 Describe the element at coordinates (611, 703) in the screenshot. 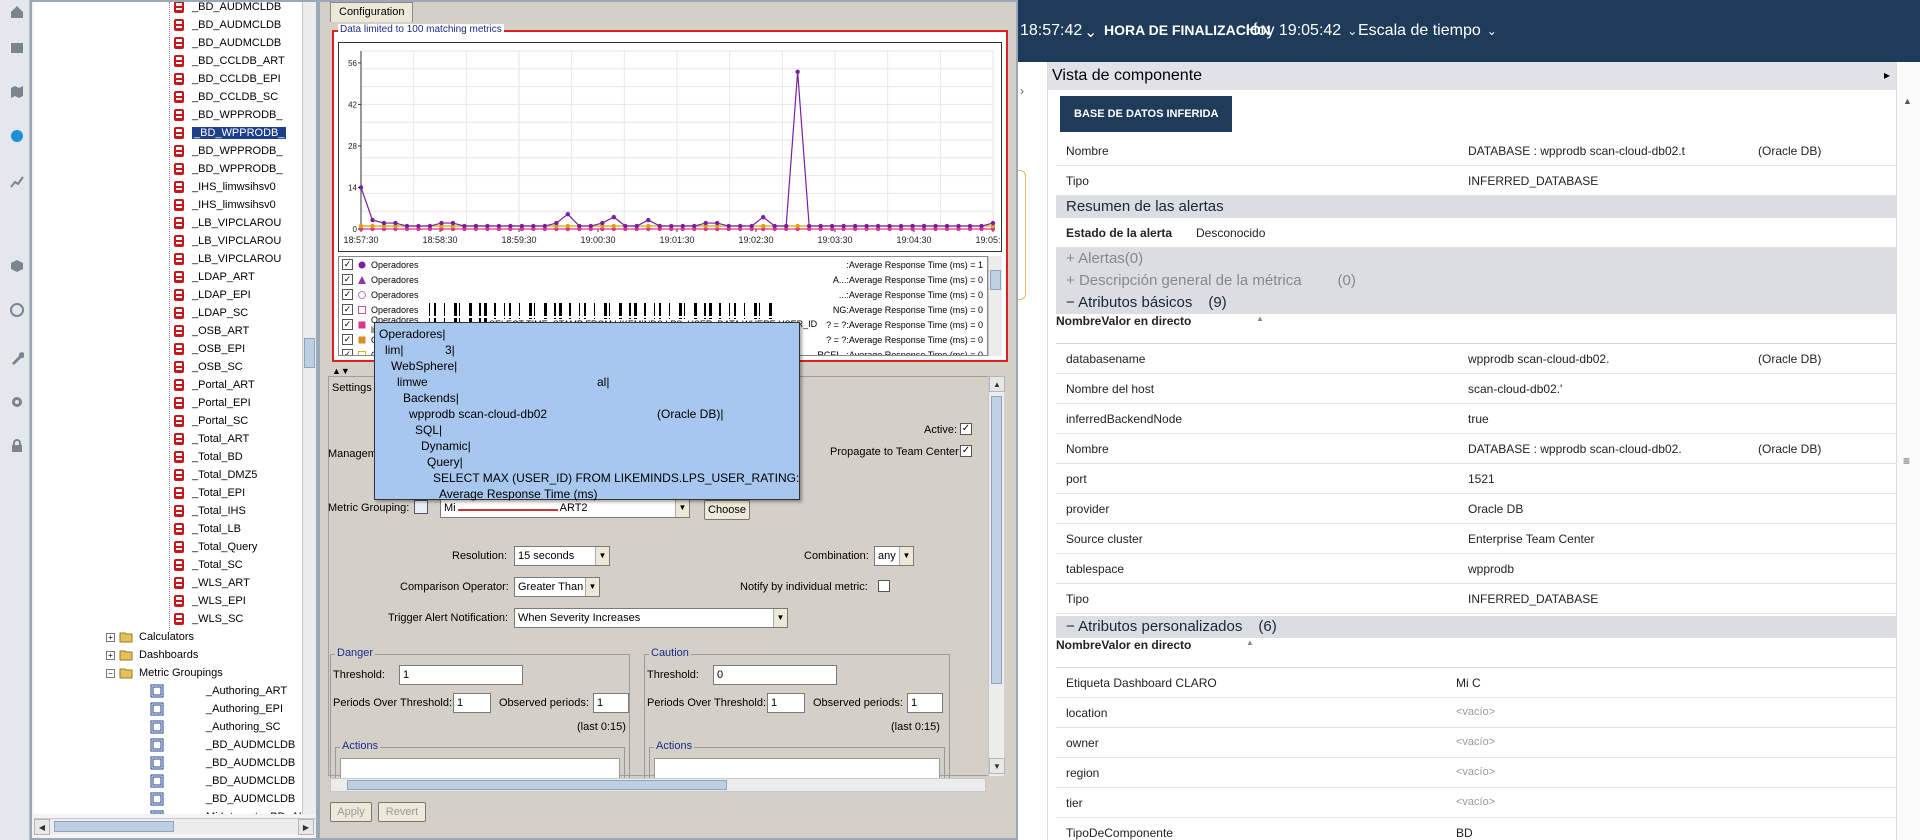

I see `danger-observed-input: 1` at that location.